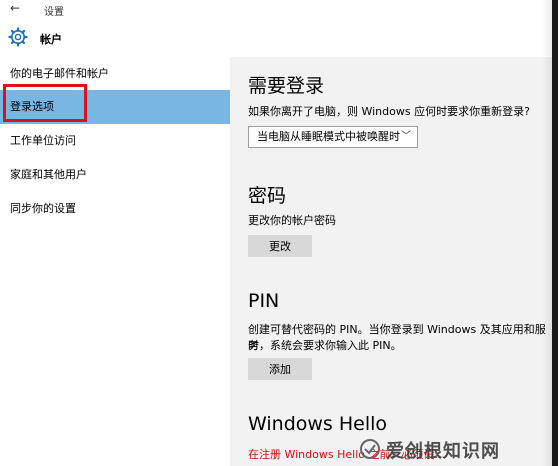 Image resolution: width=558 pixels, height=466 pixels. I want to click on signin-required-dropdown: 当电脑从睡眠模式中被唤醒时 ﹀, so click(333, 137).